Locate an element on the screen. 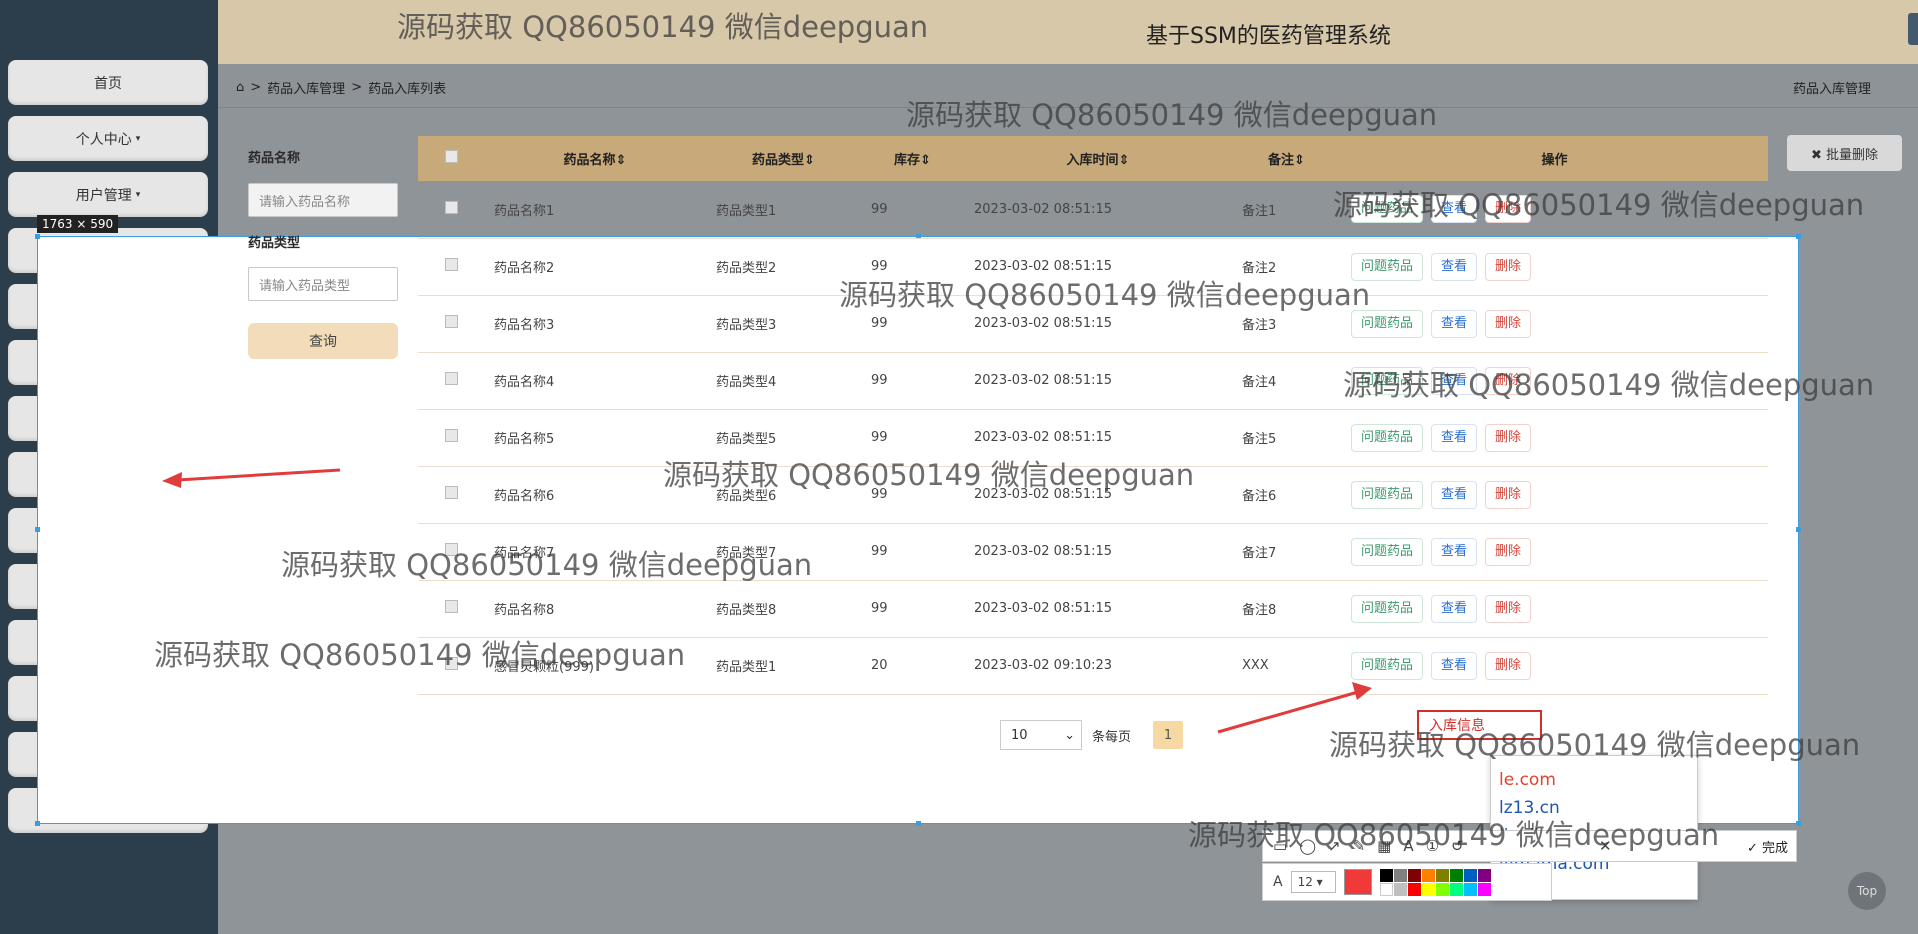  capture-style-toolbar: A 12 ▾ is located at coordinates (1407, 882).